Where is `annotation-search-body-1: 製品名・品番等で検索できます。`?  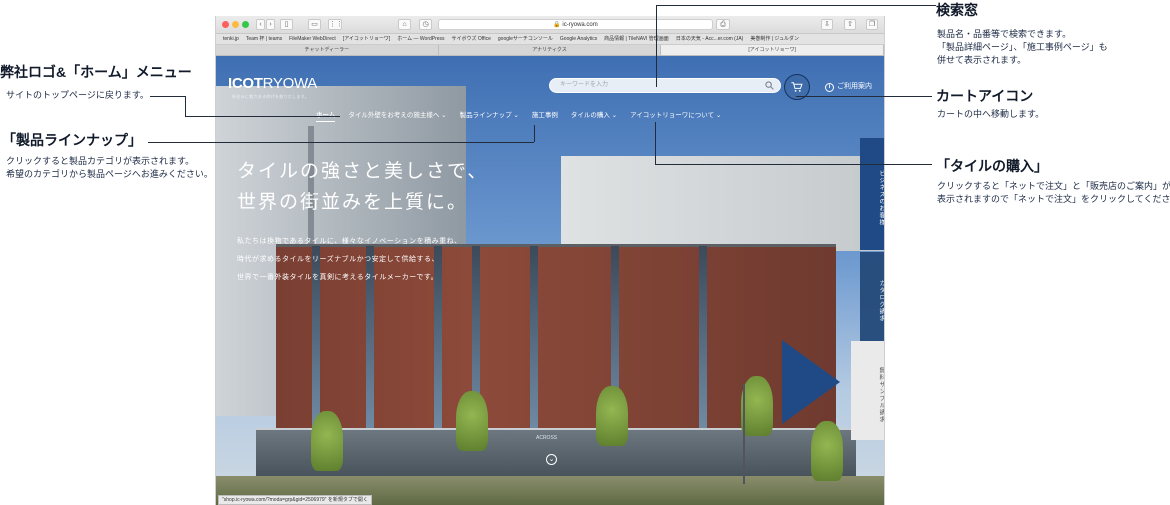 annotation-search-body-1: 製品名・品番等で検索できます。 is located at coordinates (1004, 34).